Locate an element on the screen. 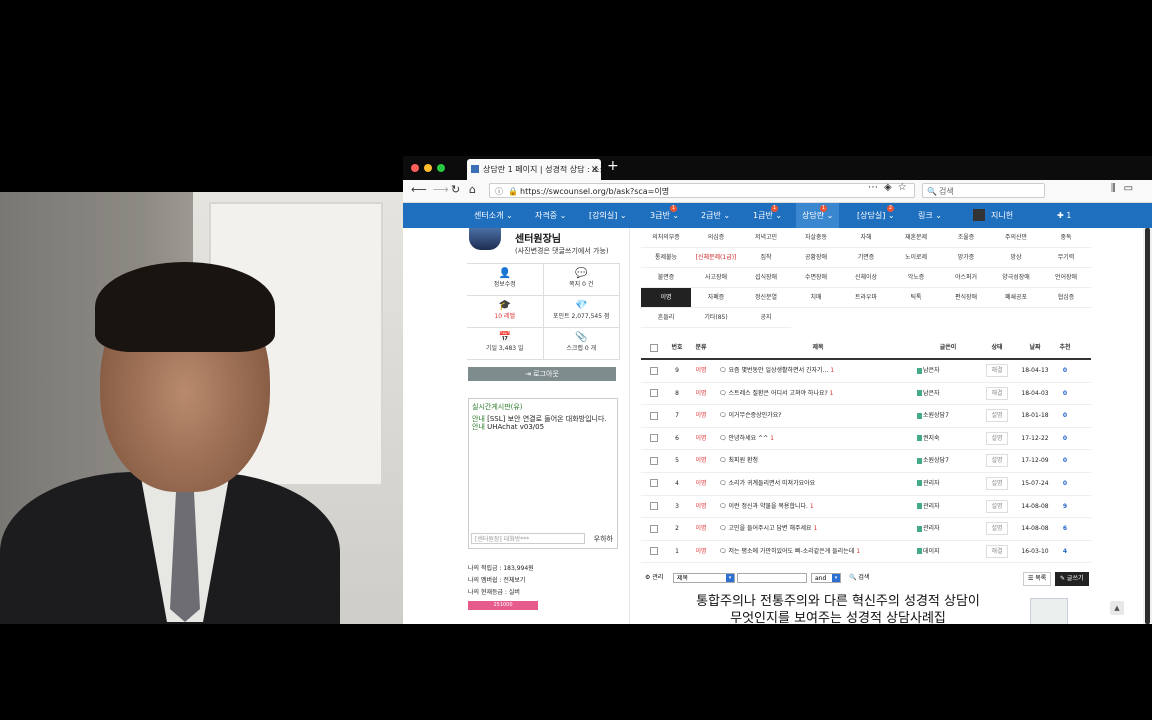 This screenshot has height=720, width=1152. book-image is located at coordinates (1049, 611).